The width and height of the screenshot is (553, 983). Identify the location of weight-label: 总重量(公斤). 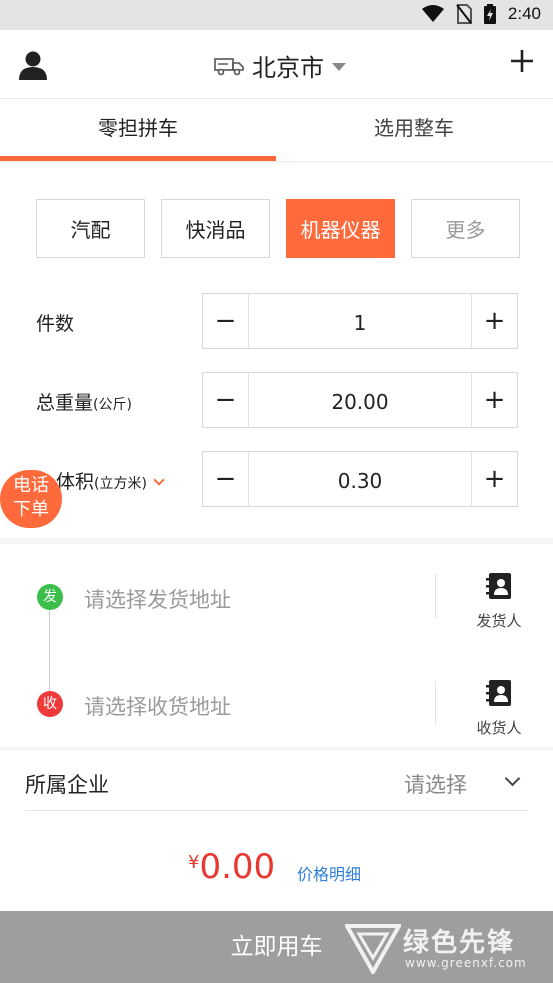
(84, 403).